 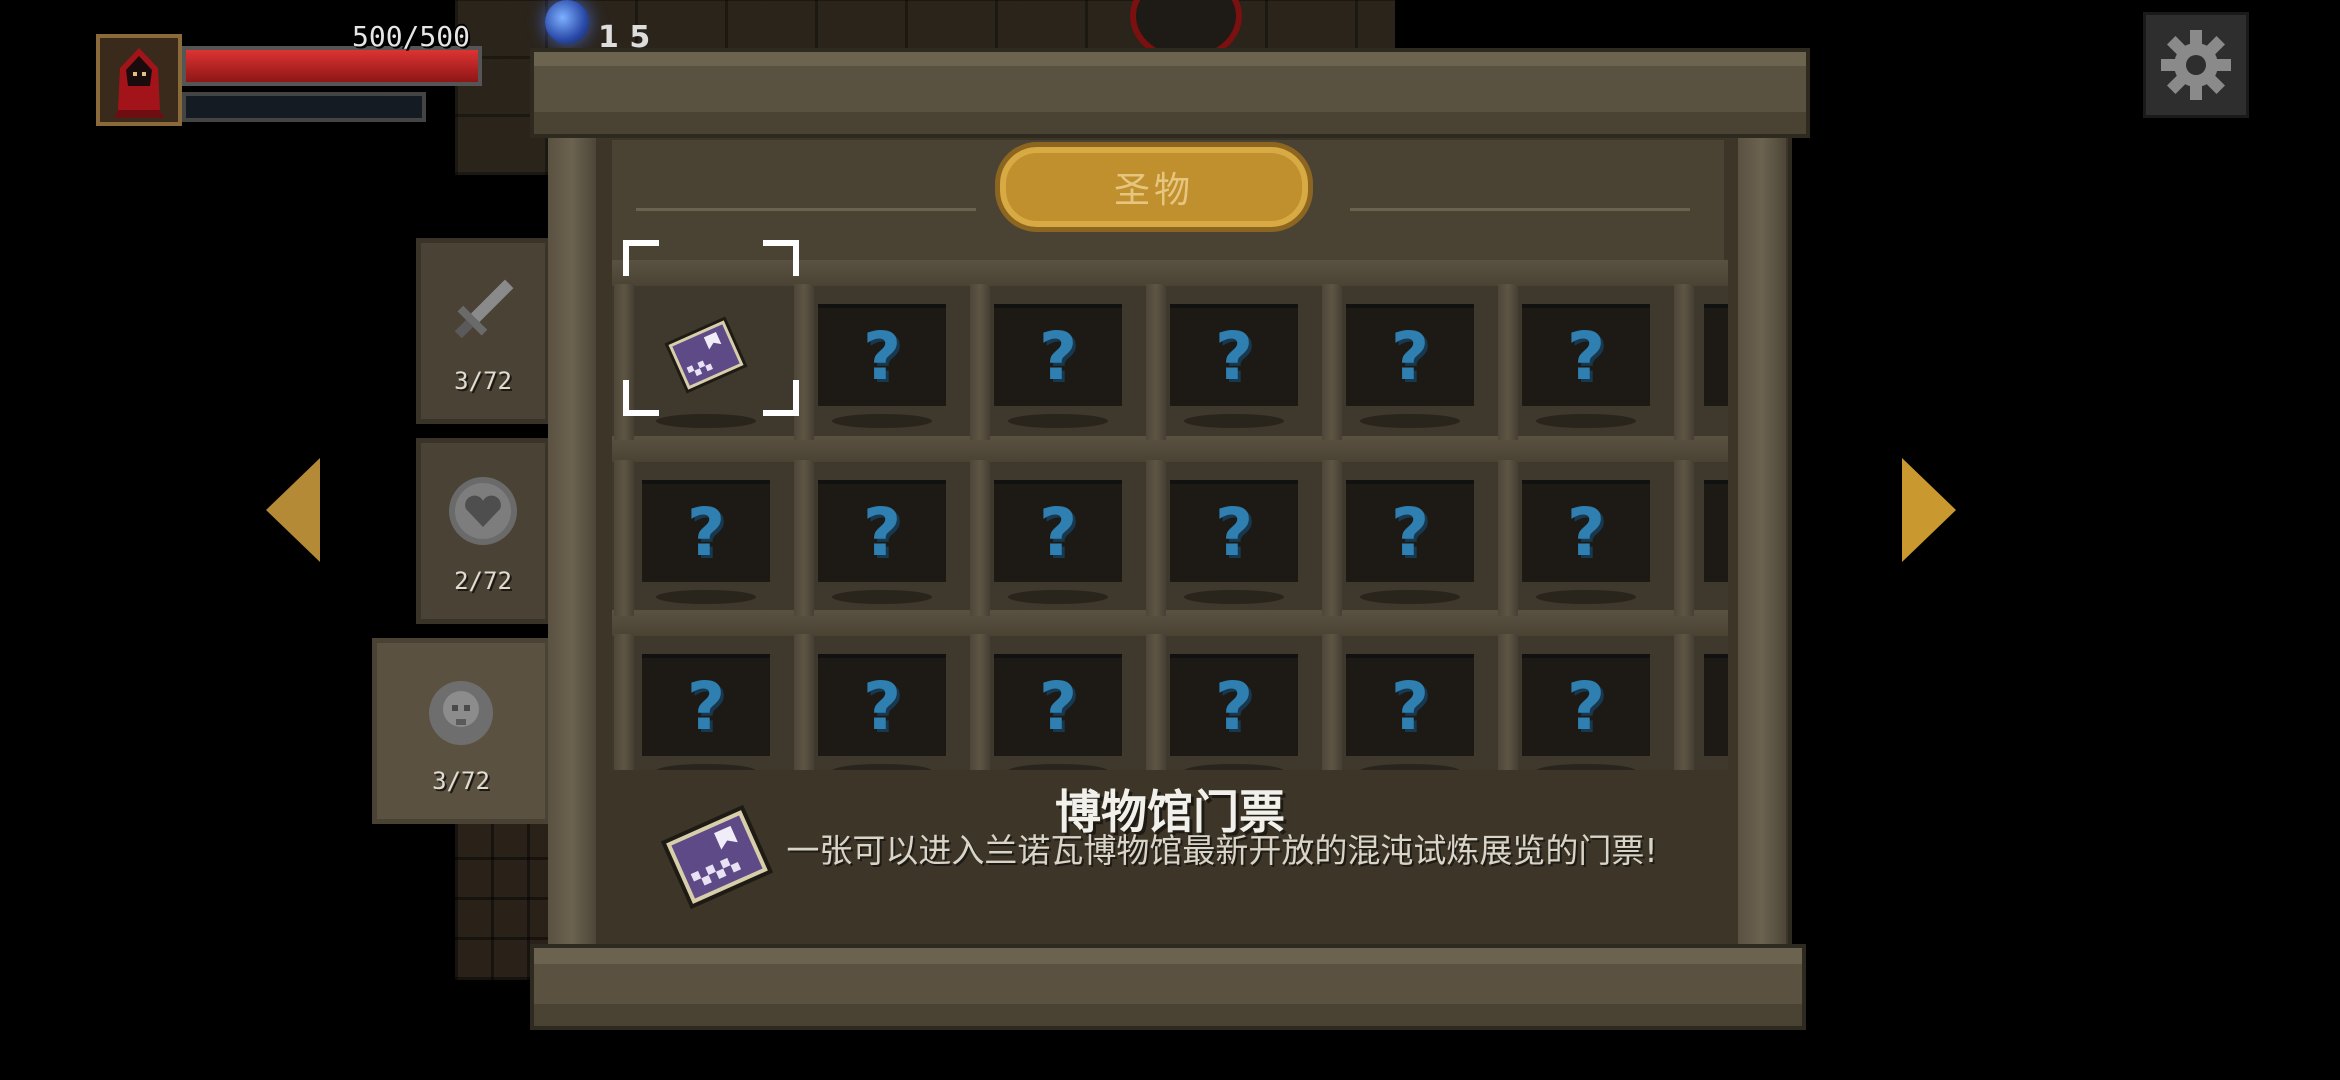 I want to click on cabinet-pillar-left, so click(x=572, y=545).